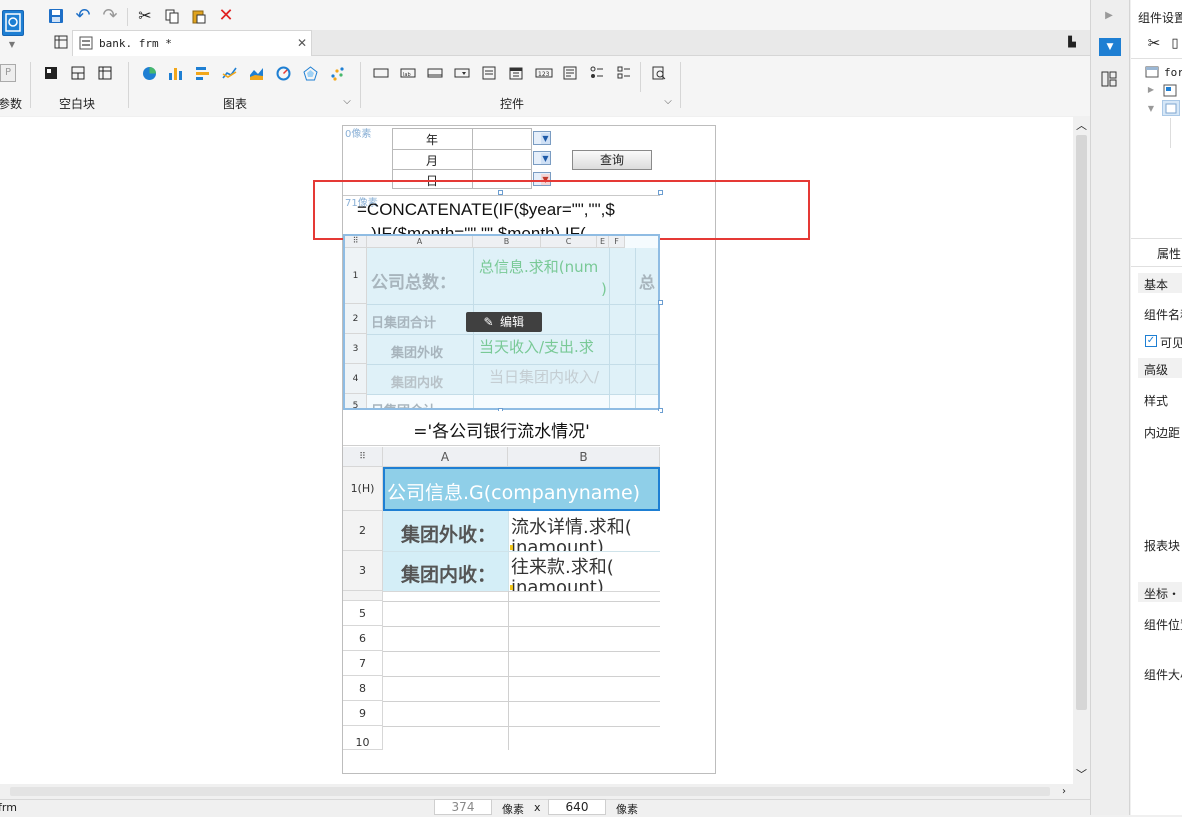 The height and width of the screenshot is (817, 1182). I want to click on number-widget-icon: 123, so click(544, 73).